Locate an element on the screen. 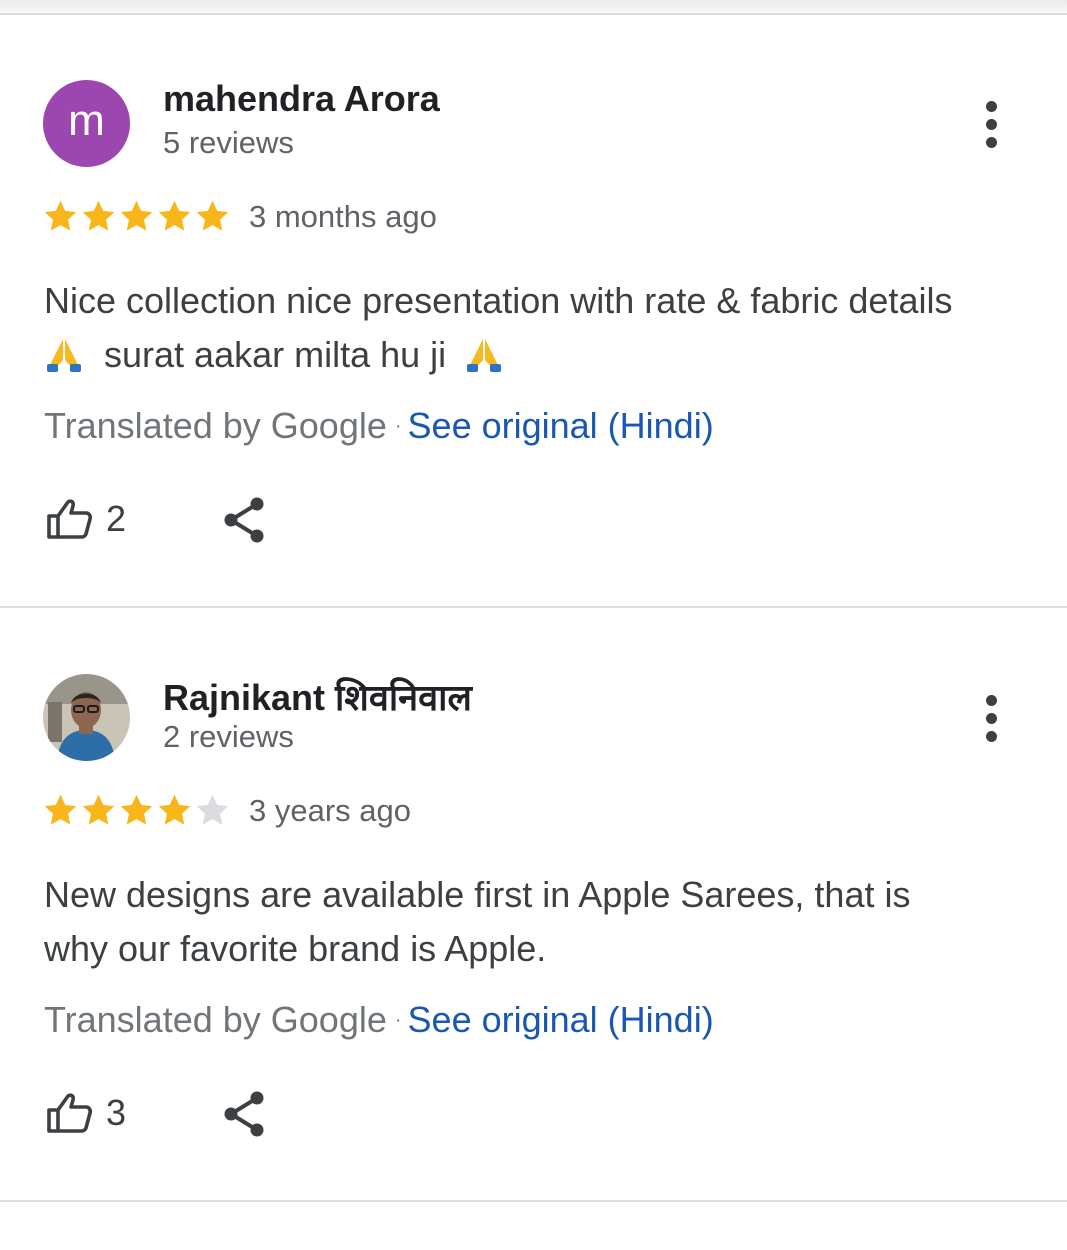 This screenshot has height=1250, width=1067. review-time: 3 years ago is located at coordinates (330, 810).